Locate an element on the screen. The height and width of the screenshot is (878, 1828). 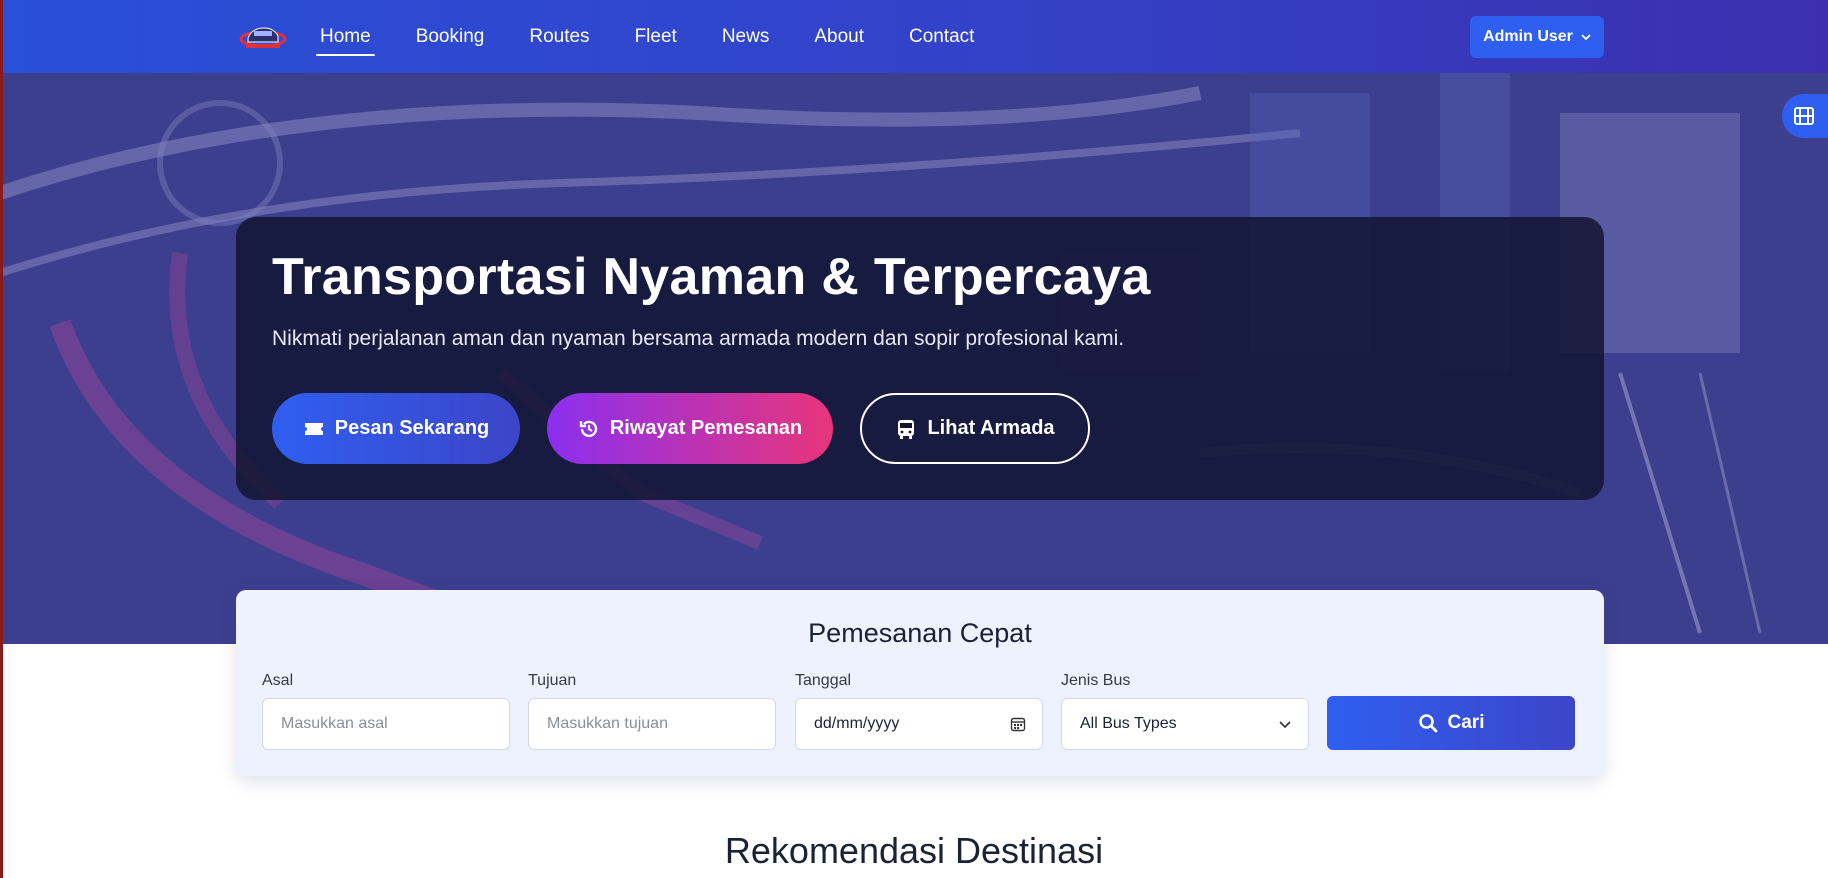
destination-label: Tujuan is located at coordinates (552, 680).